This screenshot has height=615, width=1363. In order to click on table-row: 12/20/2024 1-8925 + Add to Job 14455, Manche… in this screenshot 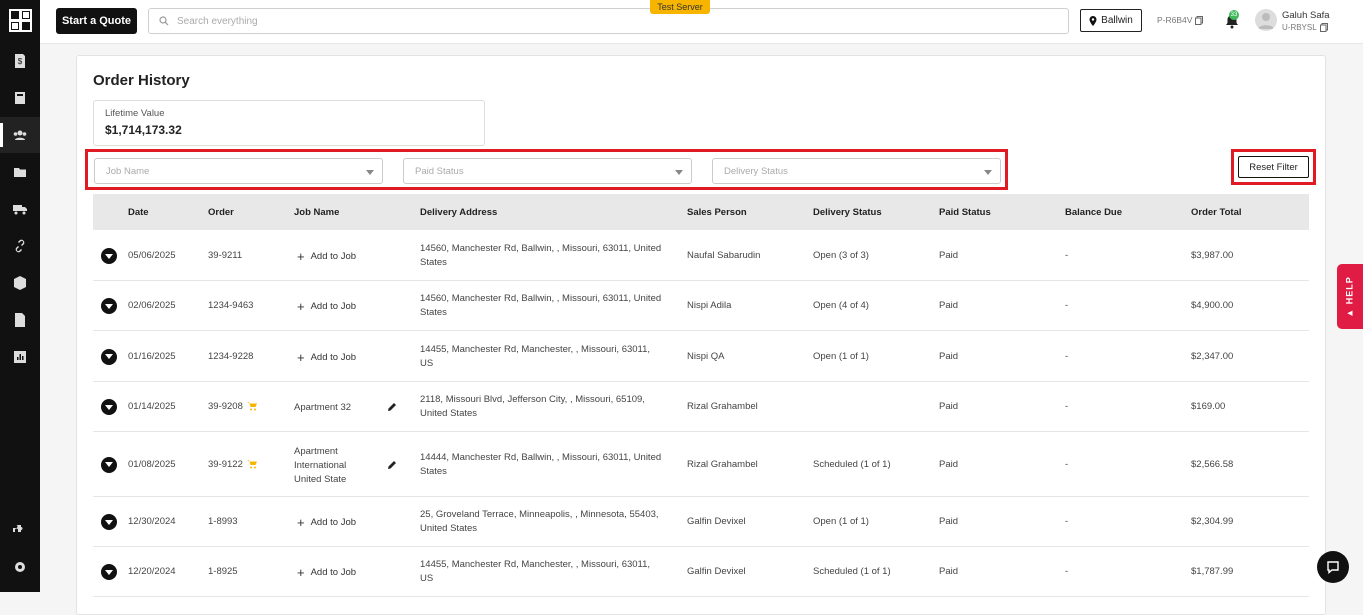, I will do `click(701, 572)`.